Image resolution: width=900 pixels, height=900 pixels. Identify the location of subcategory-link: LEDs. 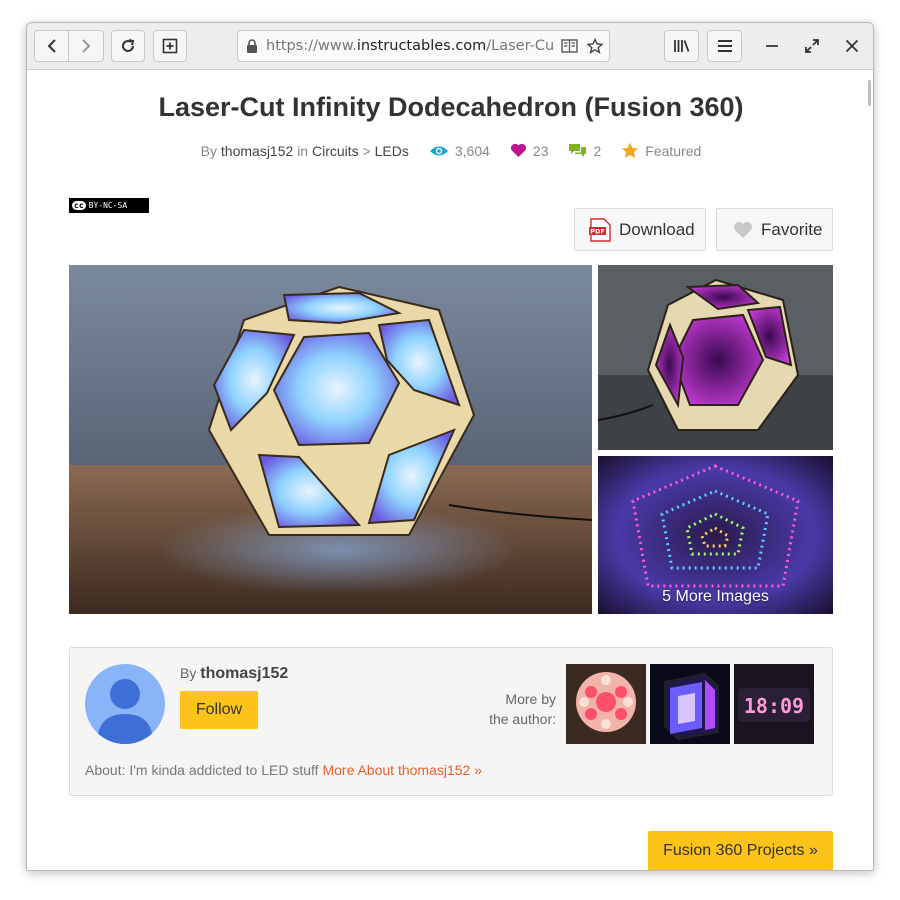
(392, 151).